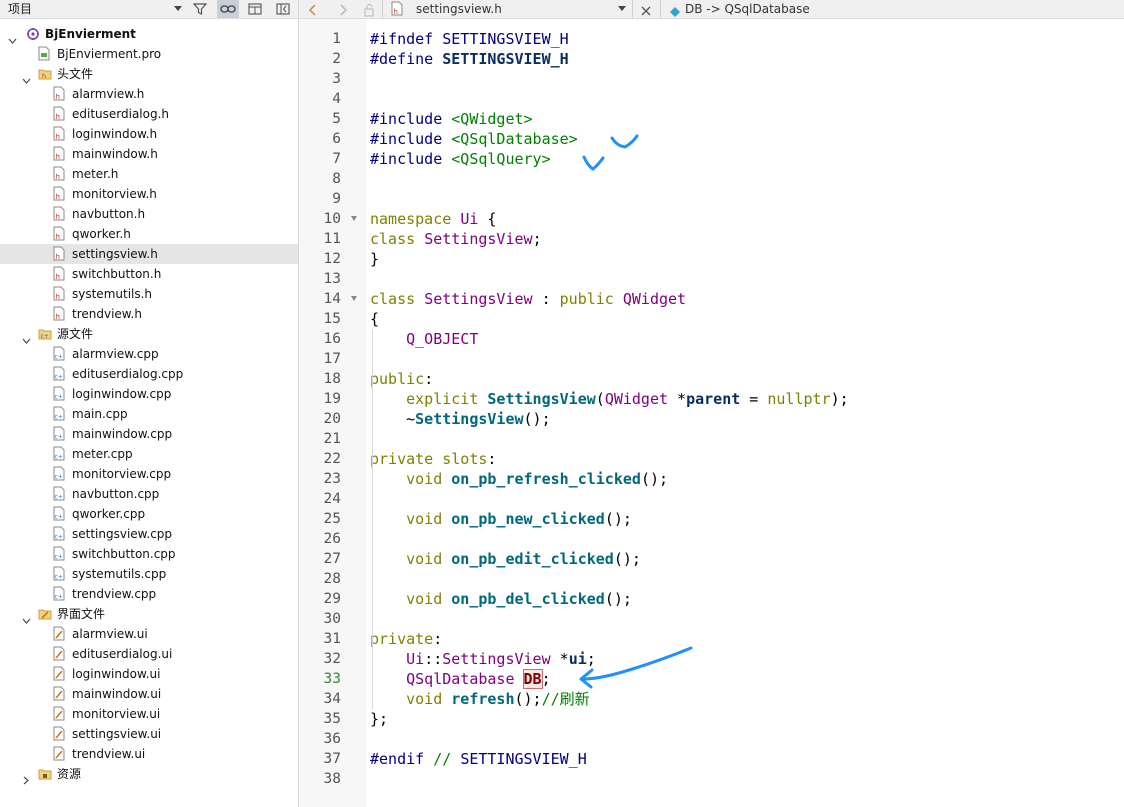  What do you see at coordinates (149, 354) in the screenshot?
I see `tree-item: c+ alarmview.cpp` at bounding box center [149, 354].